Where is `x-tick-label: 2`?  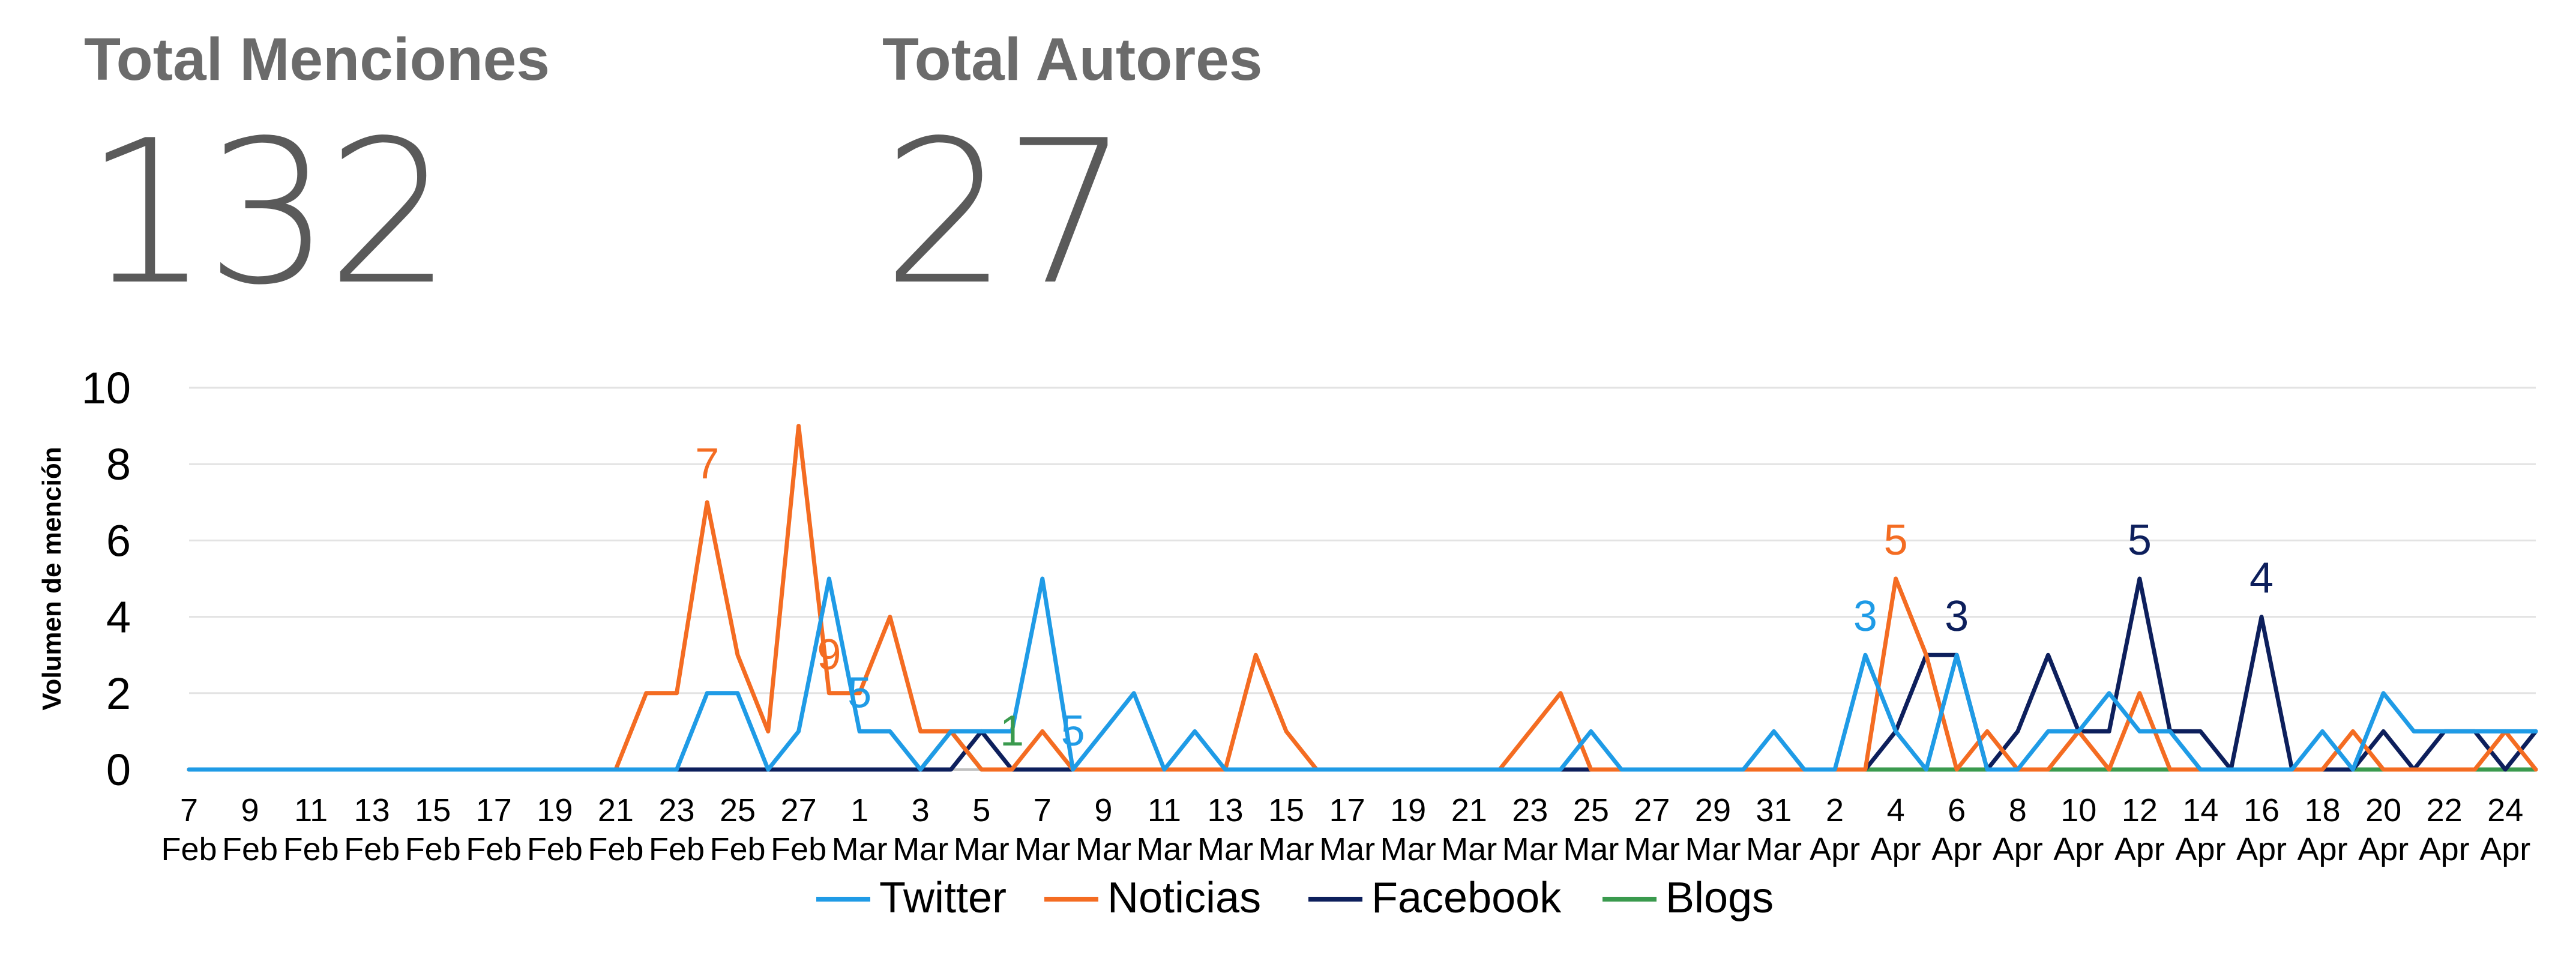 x-tick-label: 2 is located at coordinates (1835, 810).